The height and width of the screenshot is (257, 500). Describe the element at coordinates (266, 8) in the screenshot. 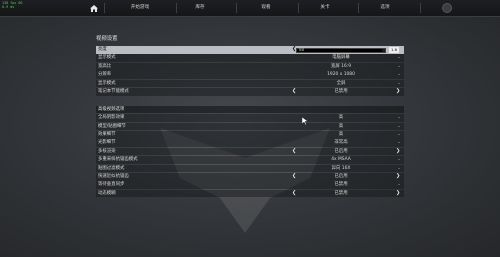

I see `nav-watch: 观看` at that location.